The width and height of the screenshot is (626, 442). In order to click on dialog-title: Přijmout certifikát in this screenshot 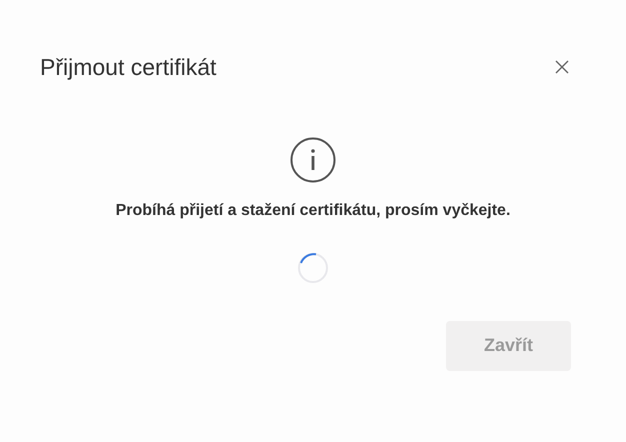, I will do `click(128, 67)`.